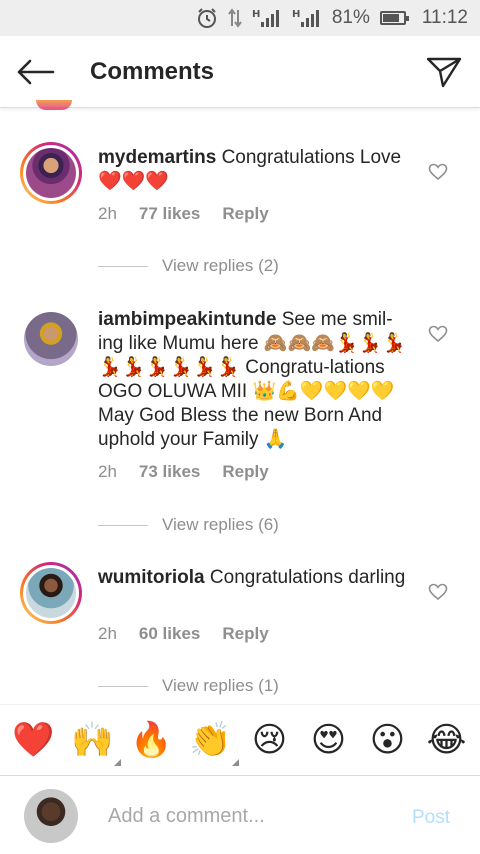 The width and height of the screenshot is (480, 854). I want to click on status-bar: H H 81% 11:12, so click(240, 18).